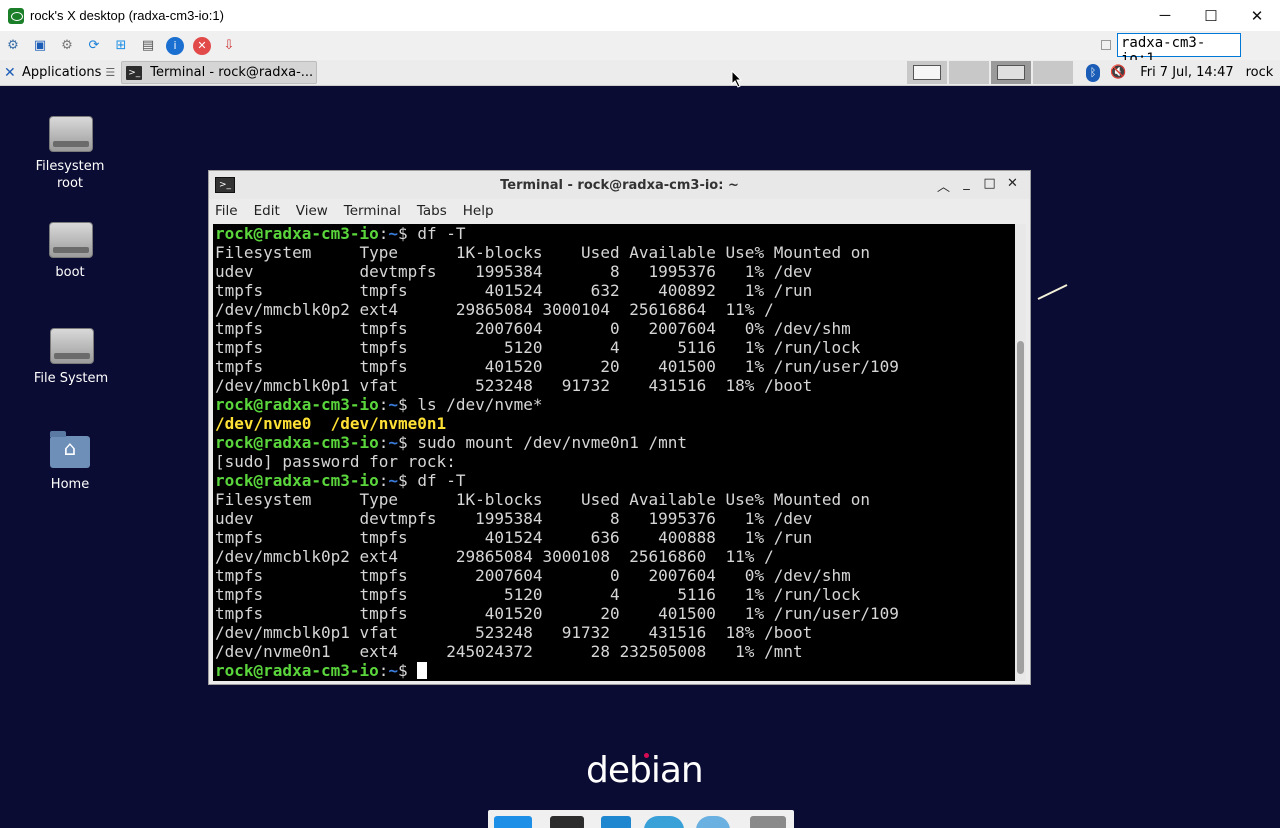 Image resolution: width=1280 pixels, height=828 pixels. What do you see at coordinates (372, 211) in the screenshot?
I see `menu-terminal: Terminal` at bounding box center [372, 211].